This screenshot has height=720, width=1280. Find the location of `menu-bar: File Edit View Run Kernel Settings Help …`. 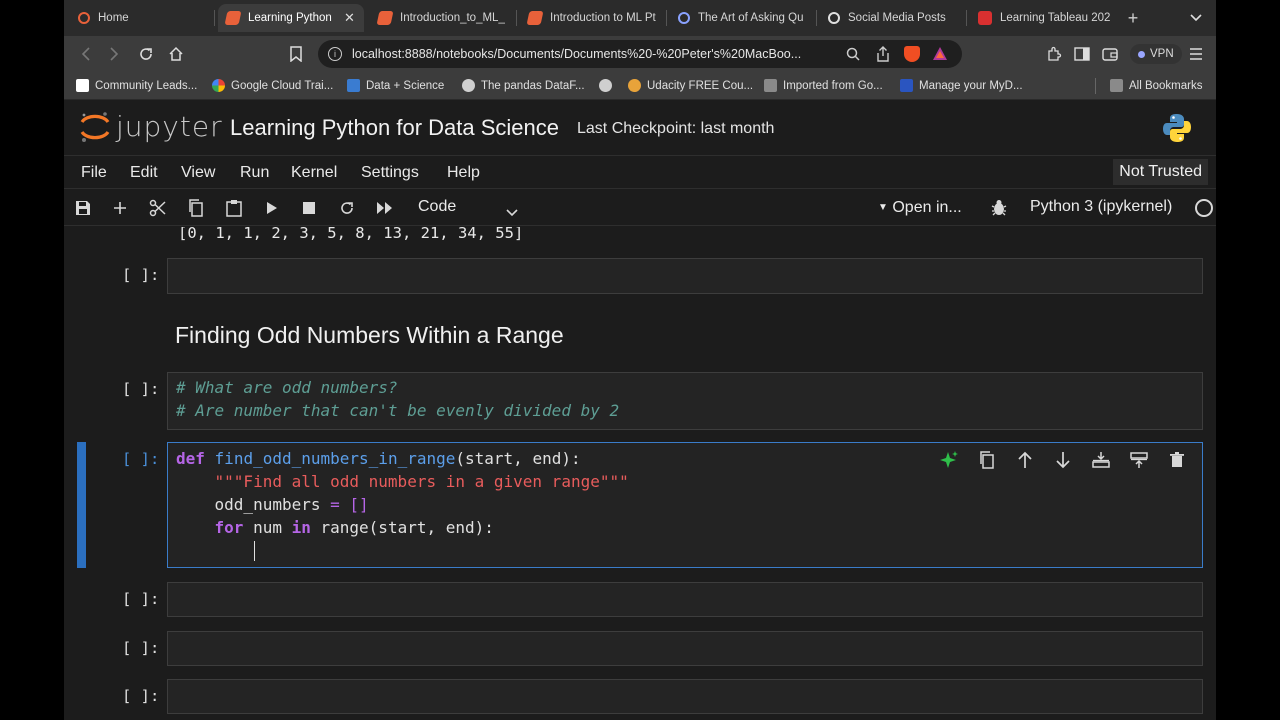

menu-bar: File Edit View Run Kernel Settings Help … is located at coordinates (640, 172).